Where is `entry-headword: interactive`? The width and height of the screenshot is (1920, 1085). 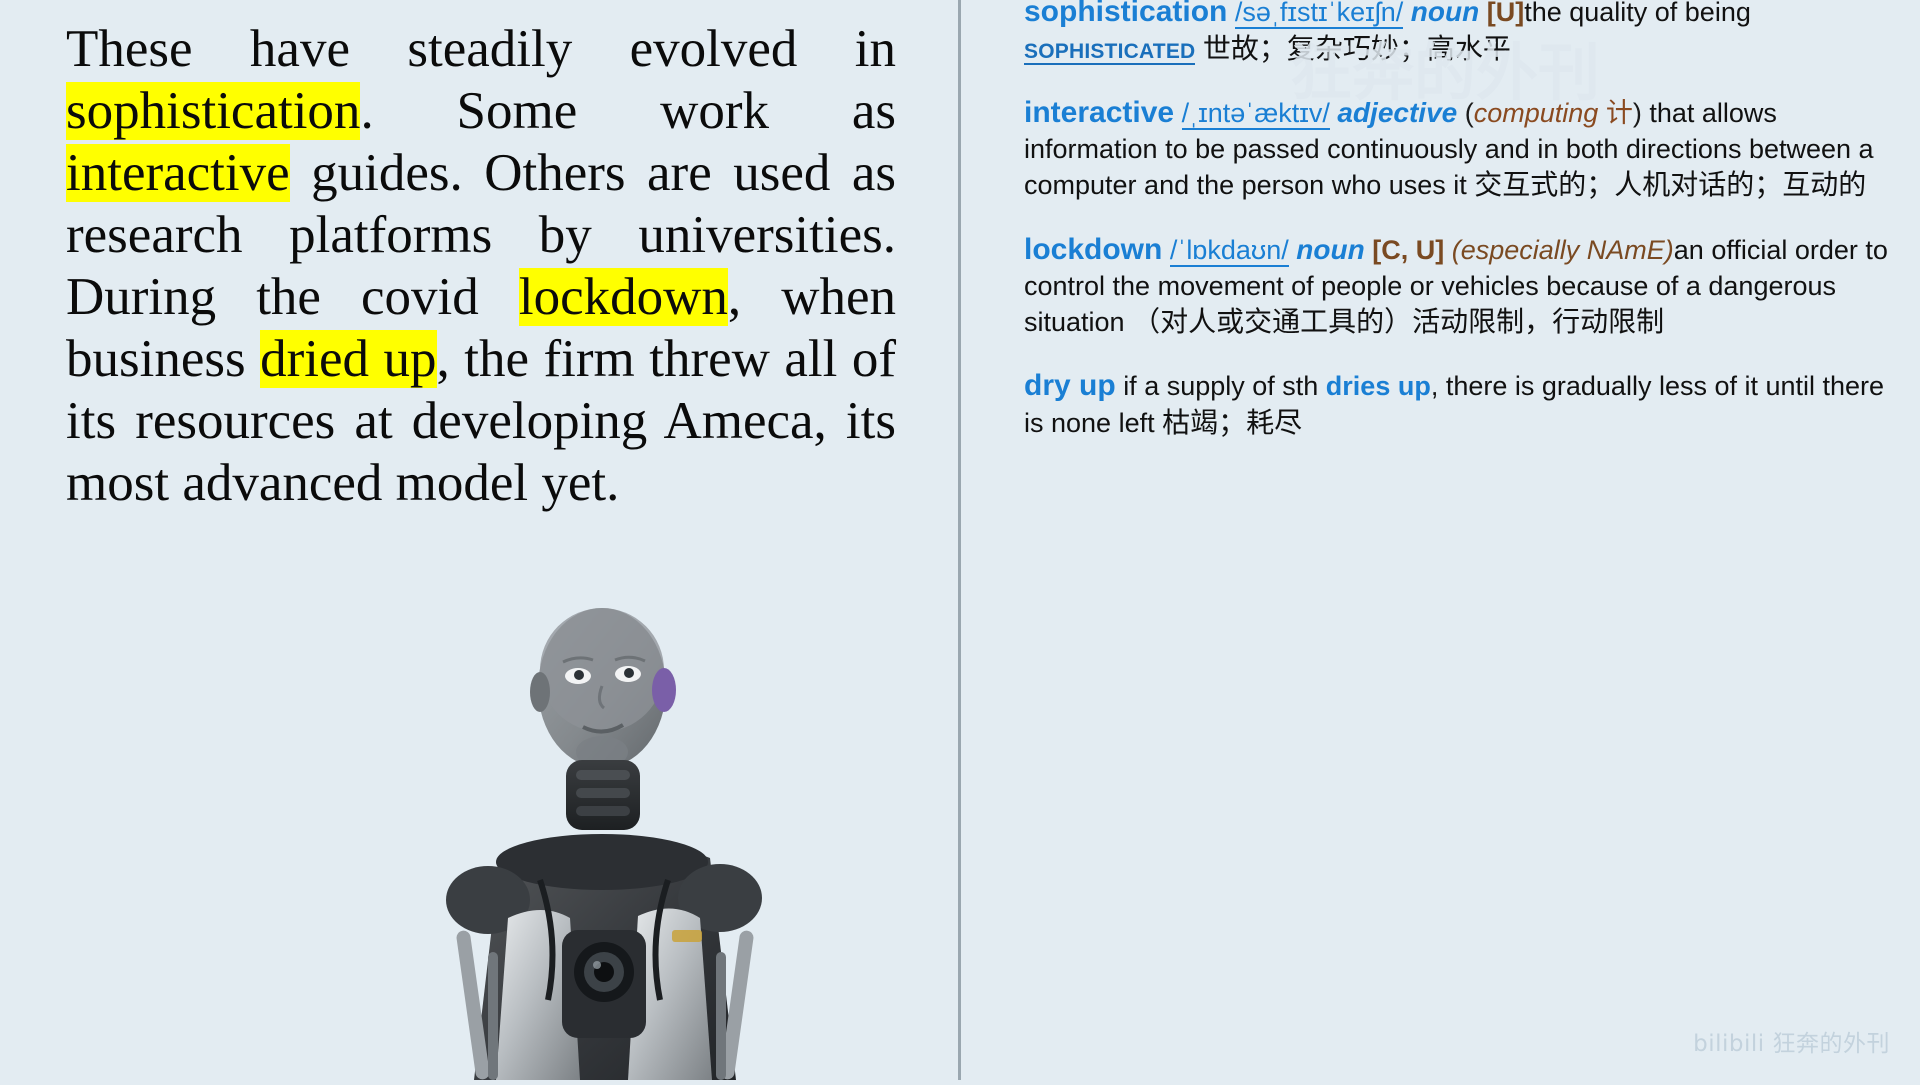 entry-headword: interactive is located at coordinates (1099, 113).